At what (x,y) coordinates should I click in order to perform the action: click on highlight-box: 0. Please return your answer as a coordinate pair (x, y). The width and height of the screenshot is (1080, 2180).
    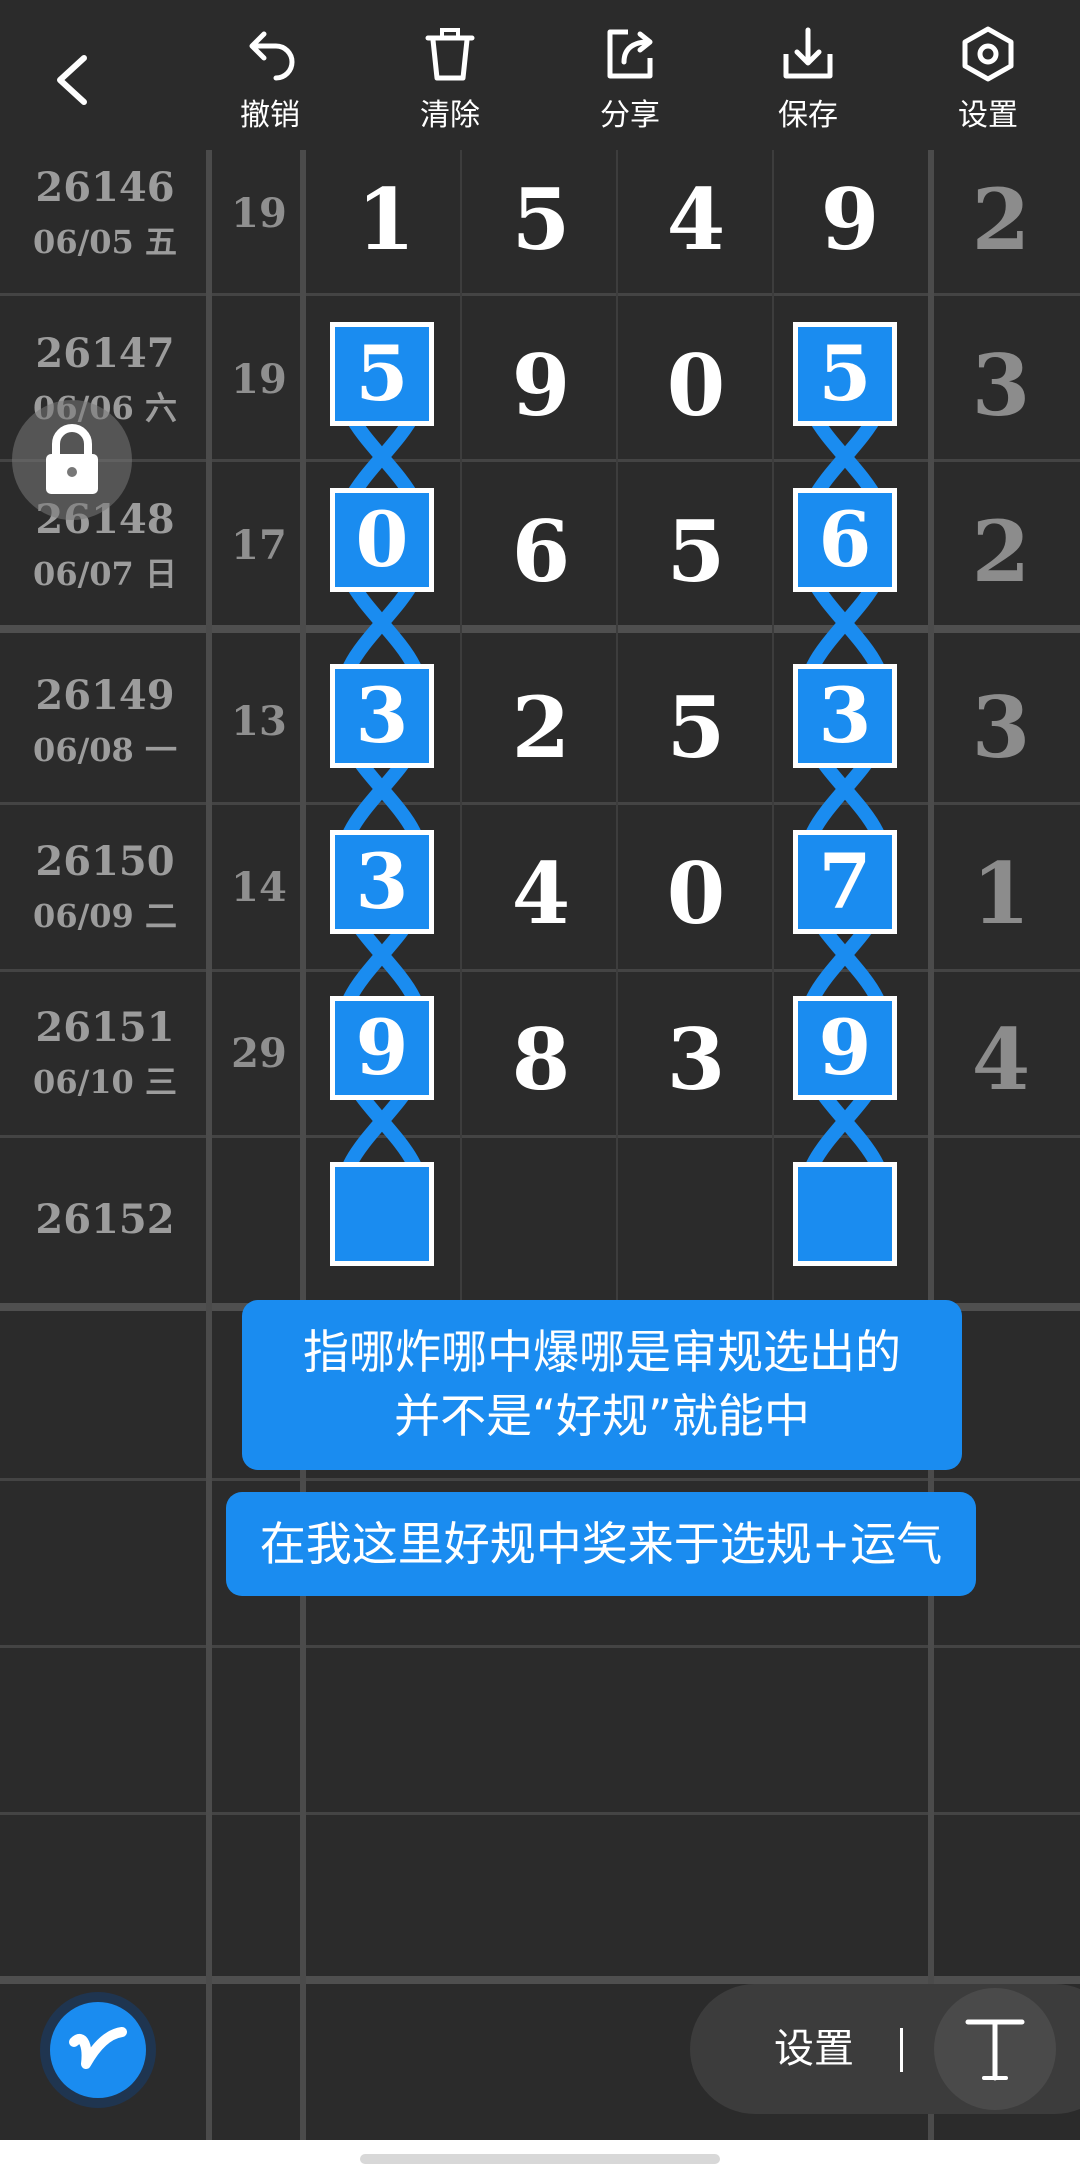
    Looking at the image, I should click on (382, 540).